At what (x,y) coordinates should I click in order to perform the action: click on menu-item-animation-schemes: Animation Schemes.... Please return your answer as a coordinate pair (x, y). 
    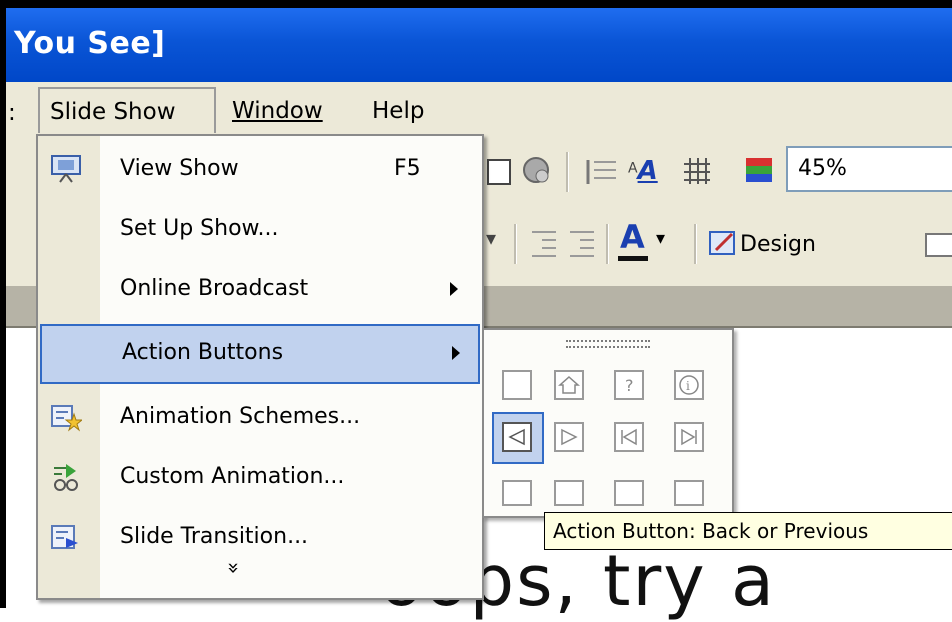
    Looking at the image, I should click on (260, 418).